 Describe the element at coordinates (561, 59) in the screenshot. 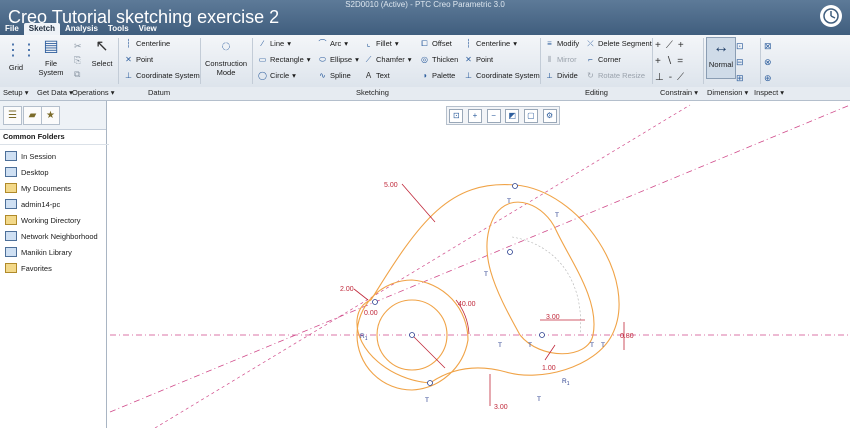

I see `mirror-button: ⫴ Mirror` at that location.